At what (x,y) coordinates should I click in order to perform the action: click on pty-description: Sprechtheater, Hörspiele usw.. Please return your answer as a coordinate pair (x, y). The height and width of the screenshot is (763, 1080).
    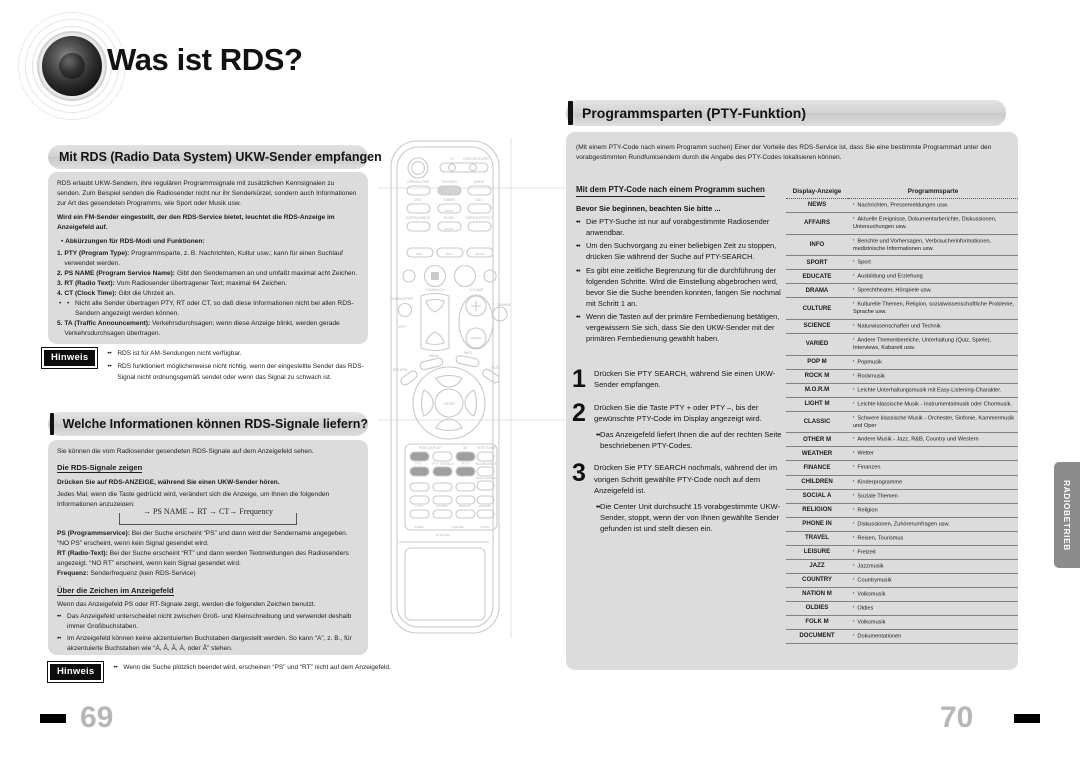
    Looking at the image, I should click on (933, 291).